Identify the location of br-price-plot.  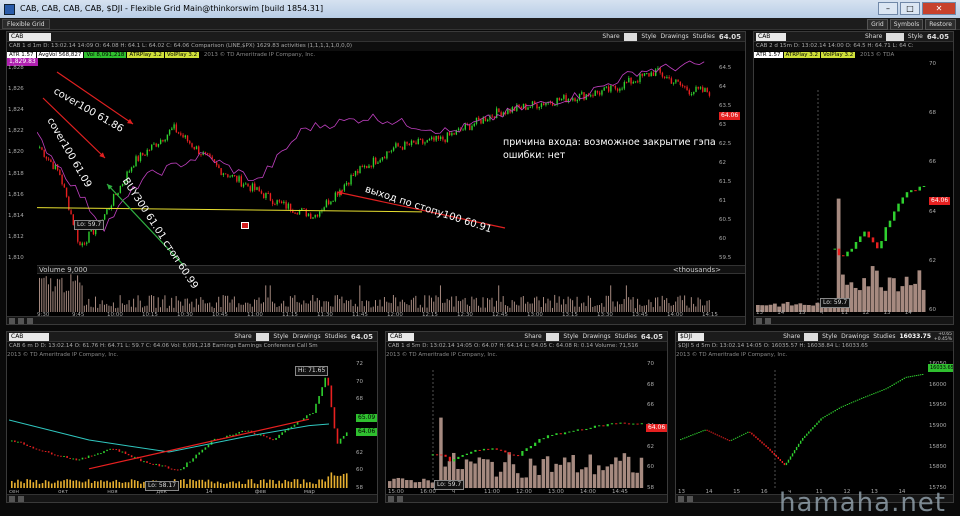
(802, 424).